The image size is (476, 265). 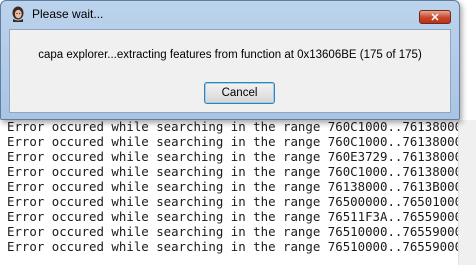 What do you see at coordinates (230, 14) in the screenshot?
I see `dialog-titlebar: Please wait... ✕` at bounding box center [230, 14].